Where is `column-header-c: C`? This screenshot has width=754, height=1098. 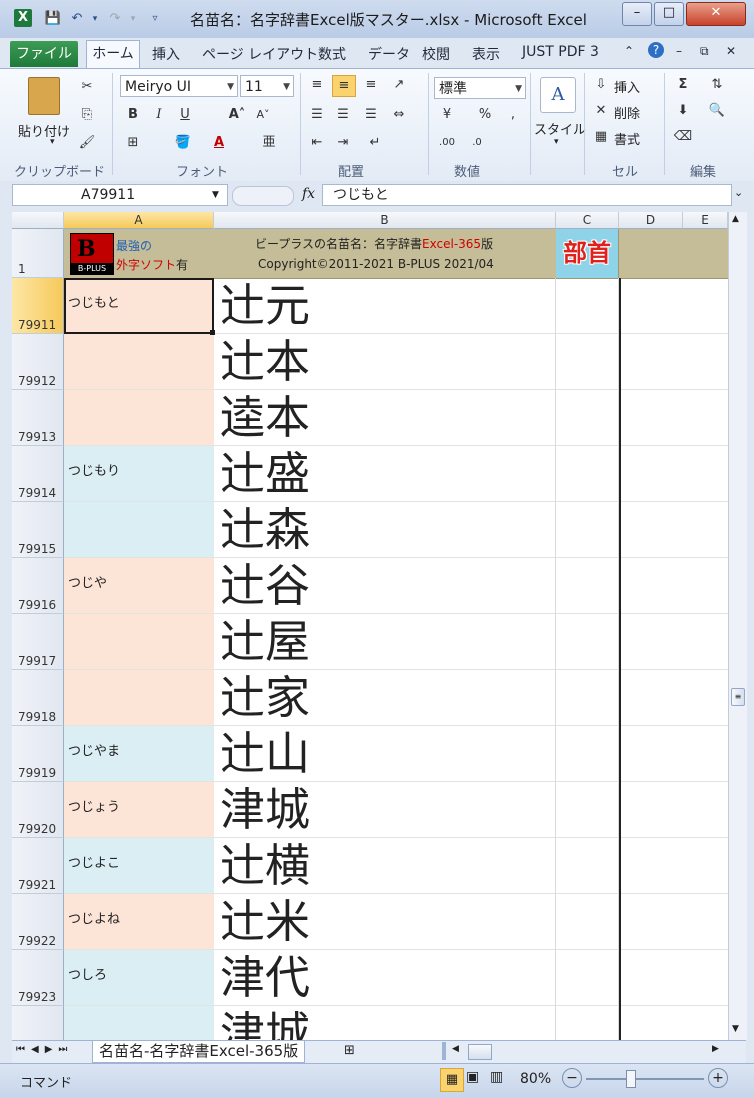 column-header-c: C is located at coordinates (587, 220).